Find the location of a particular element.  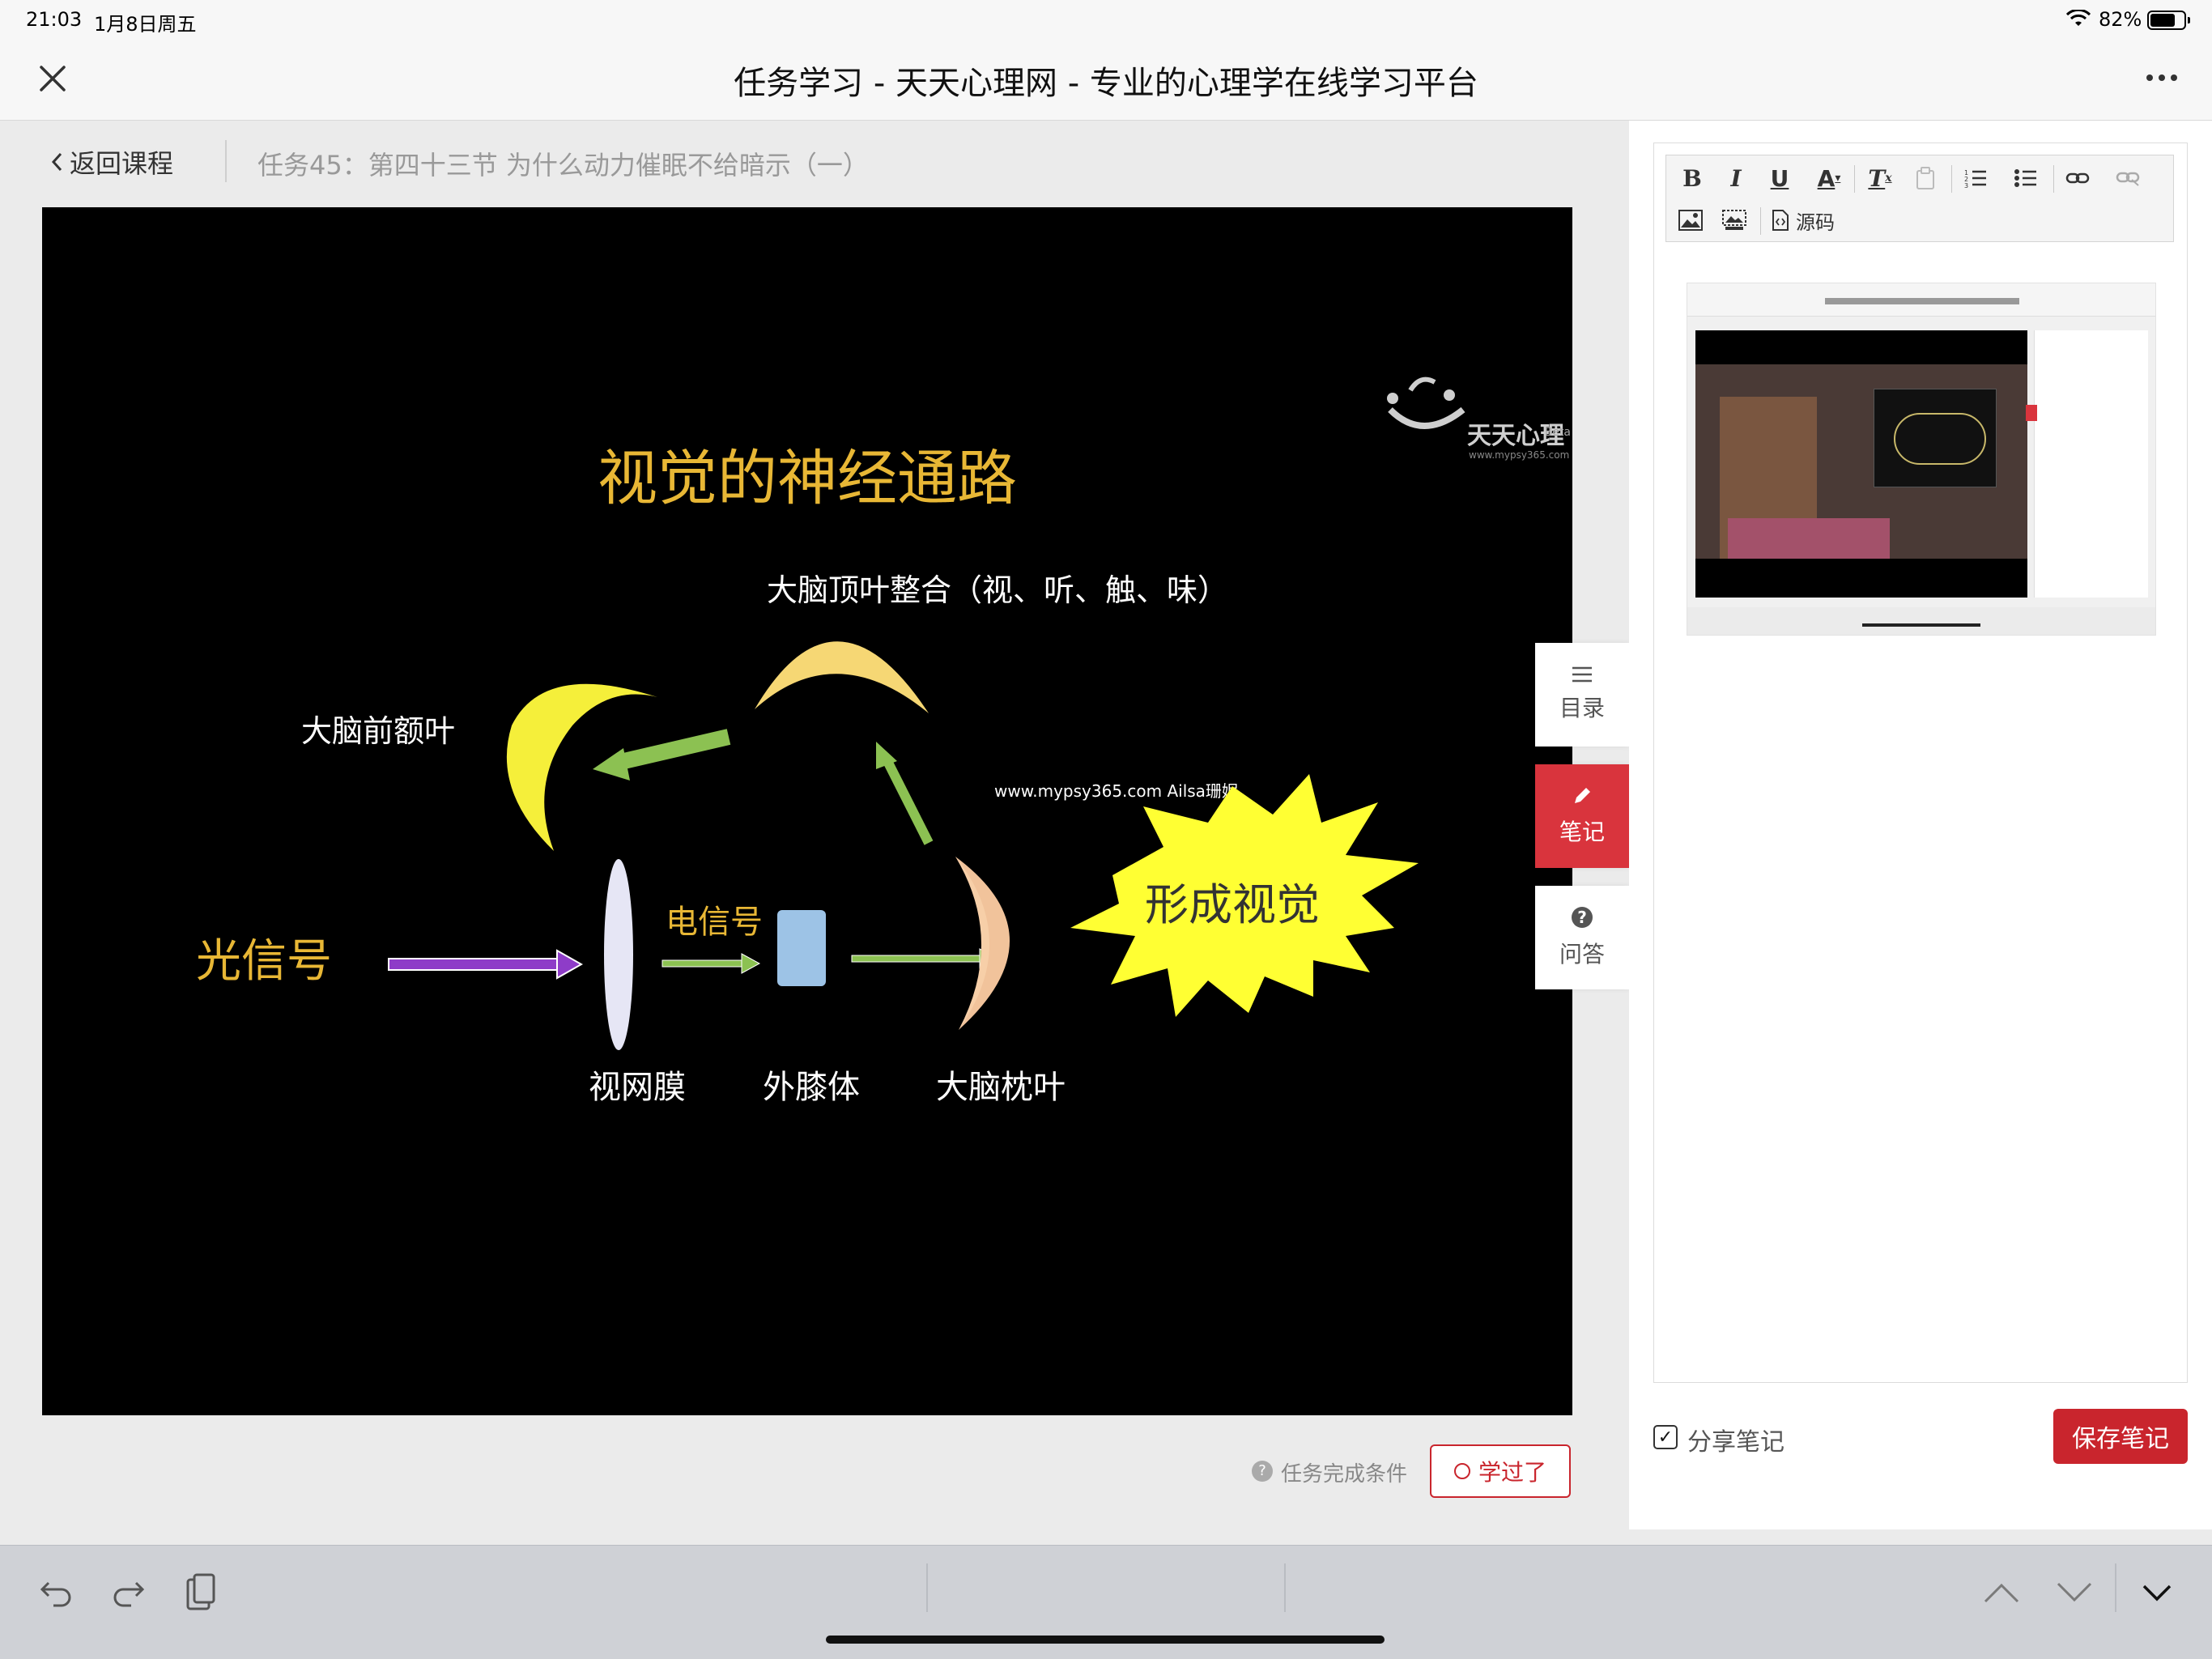

watermark-text: www.mypsy365.com Ailsa珊妮 is located at coordinates (1116, 791).